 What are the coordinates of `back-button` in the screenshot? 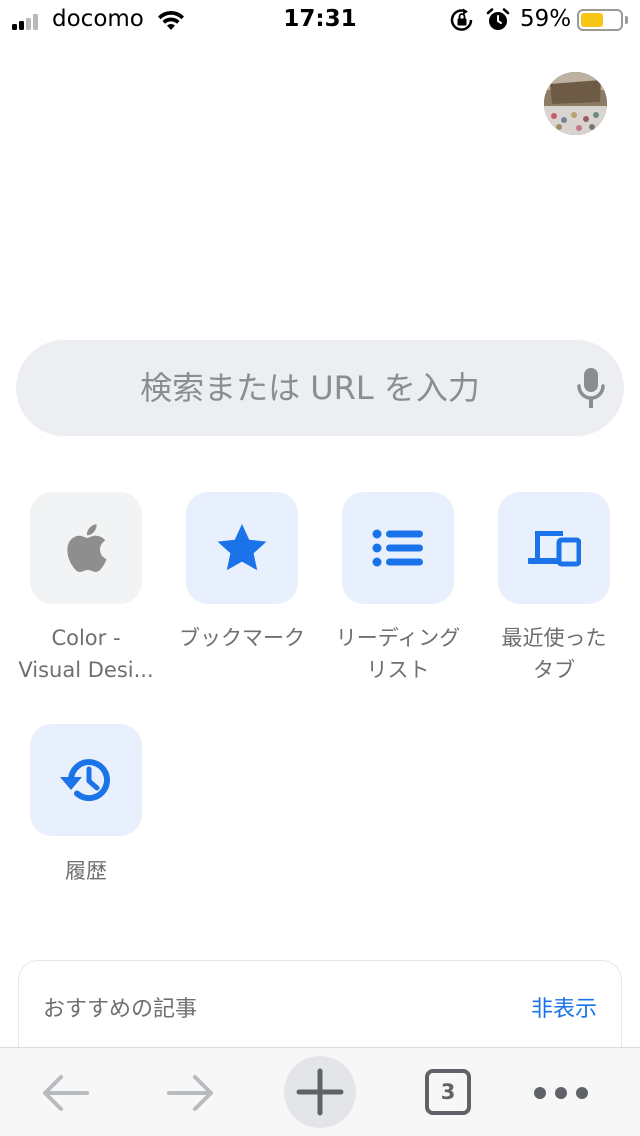 It's located at (65, 1092).